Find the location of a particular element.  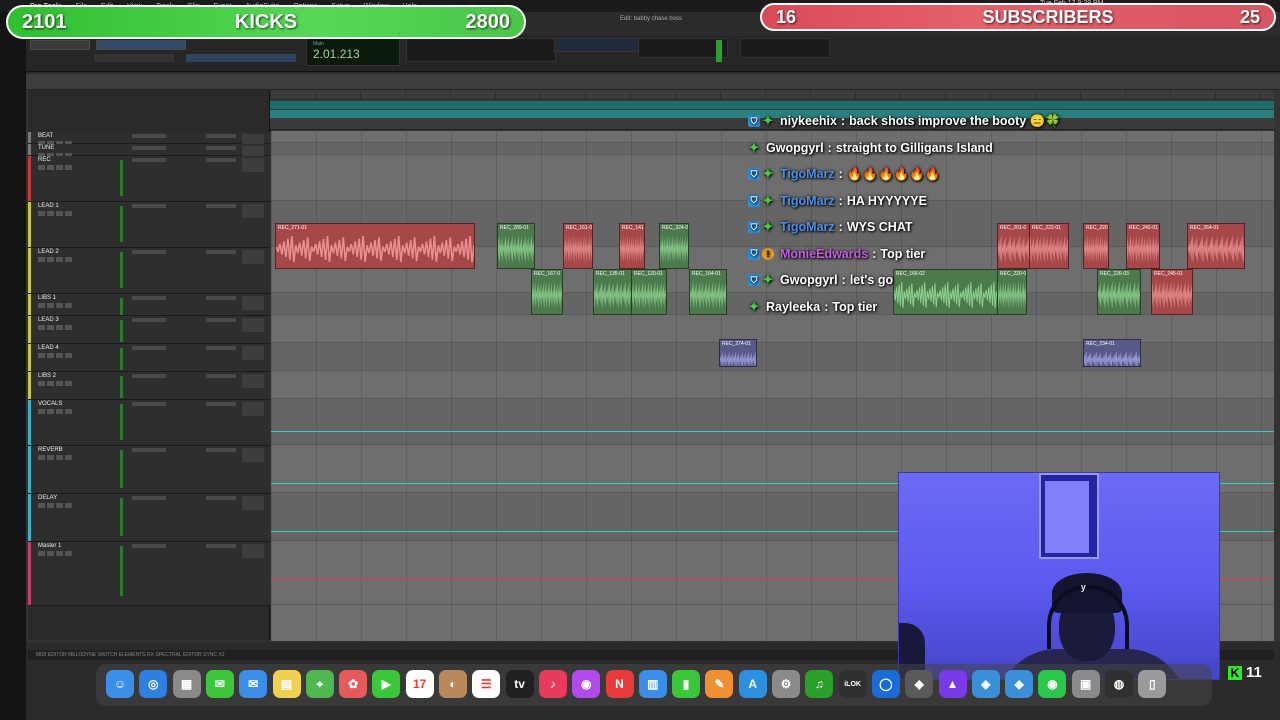

track-header: LIBS 1 is located at coordinates (149, 305).